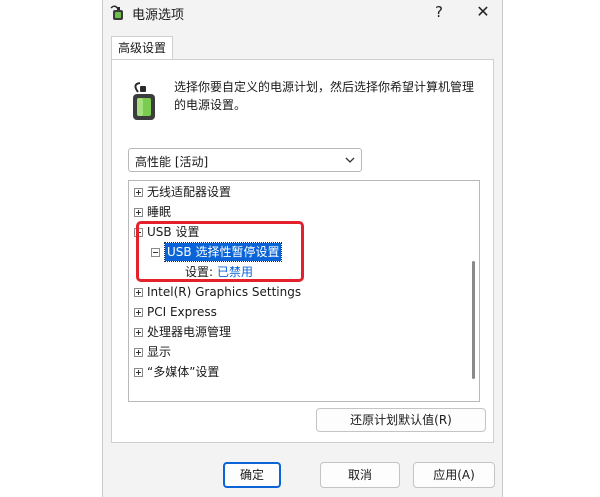 The height and width of the screenshot is (497, 600). I want to click on close-button: ✕, so click(483, 12).